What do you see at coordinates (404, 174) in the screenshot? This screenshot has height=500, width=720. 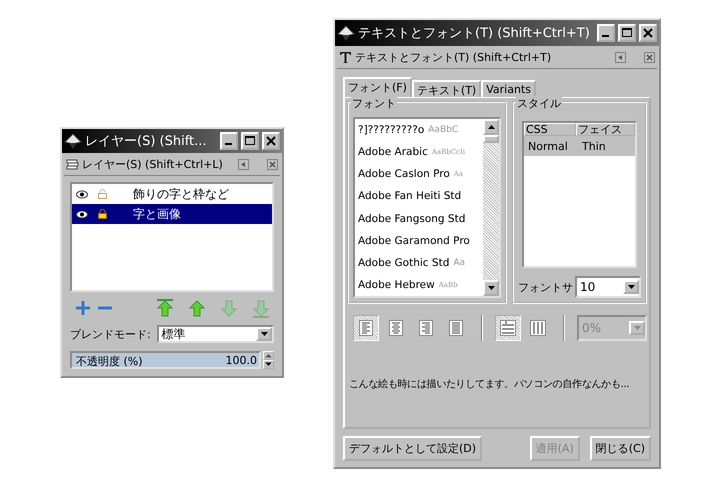 I see `font-name: Adobe Caslon Pro` at bounding box center [404, 174].